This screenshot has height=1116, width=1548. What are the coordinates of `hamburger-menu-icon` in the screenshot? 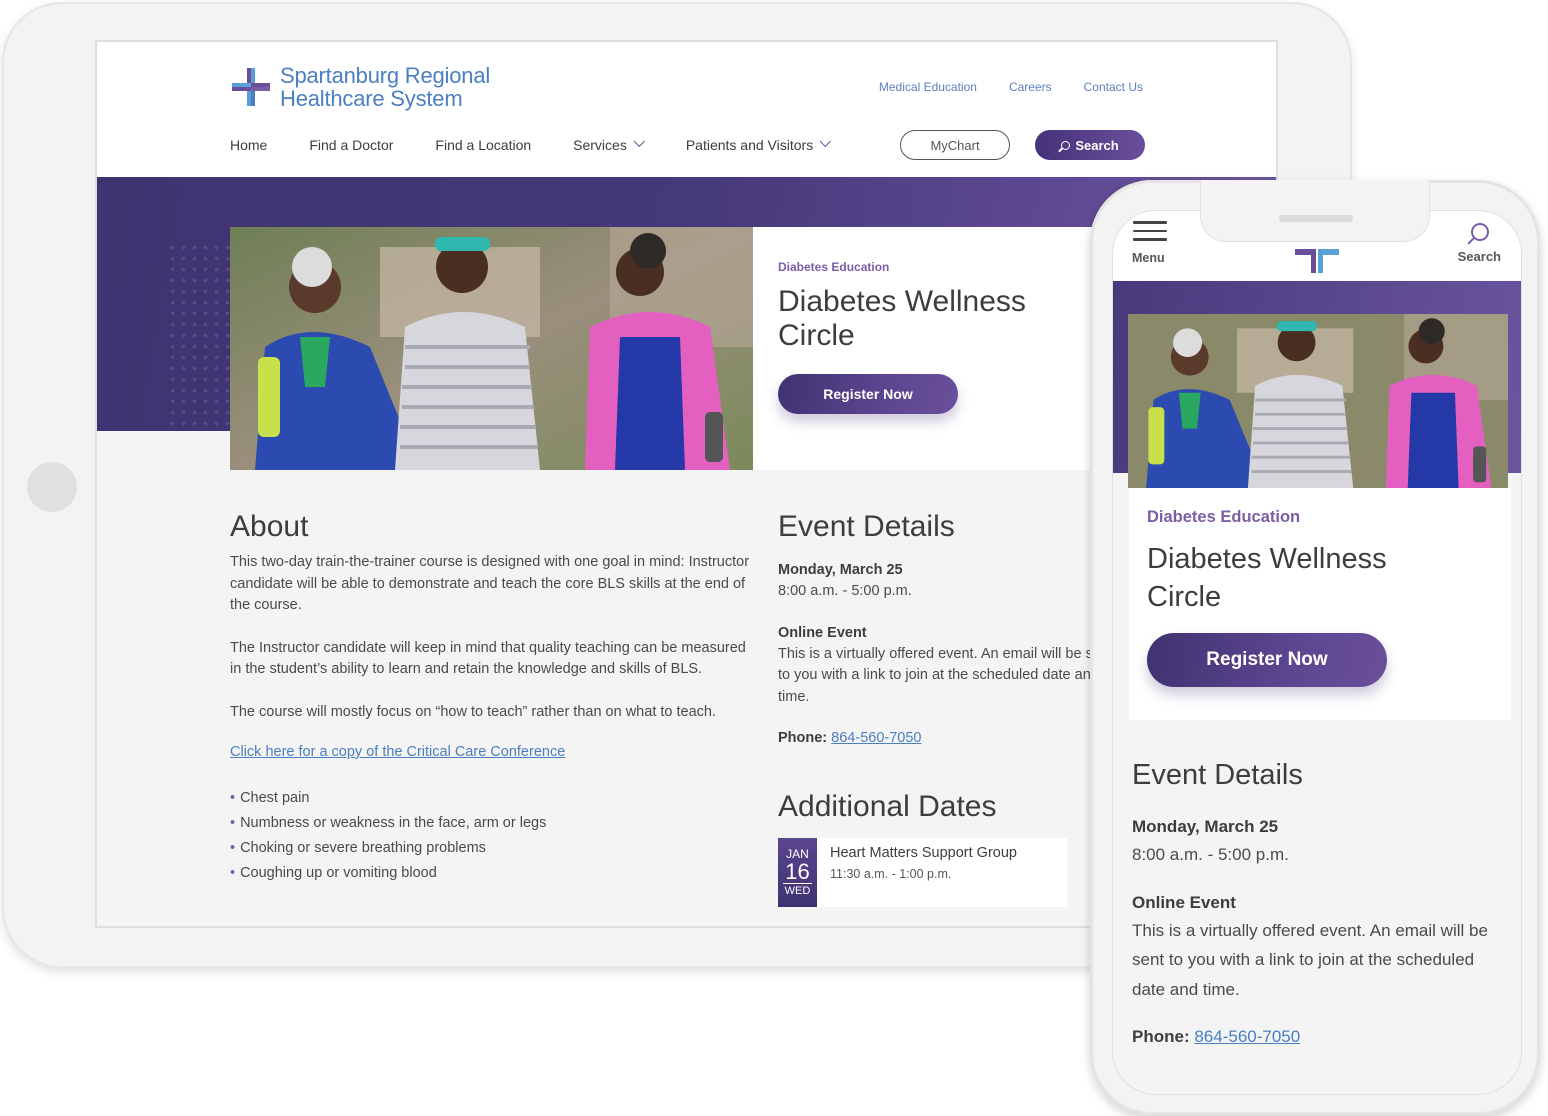 It's located at (1150, 234).